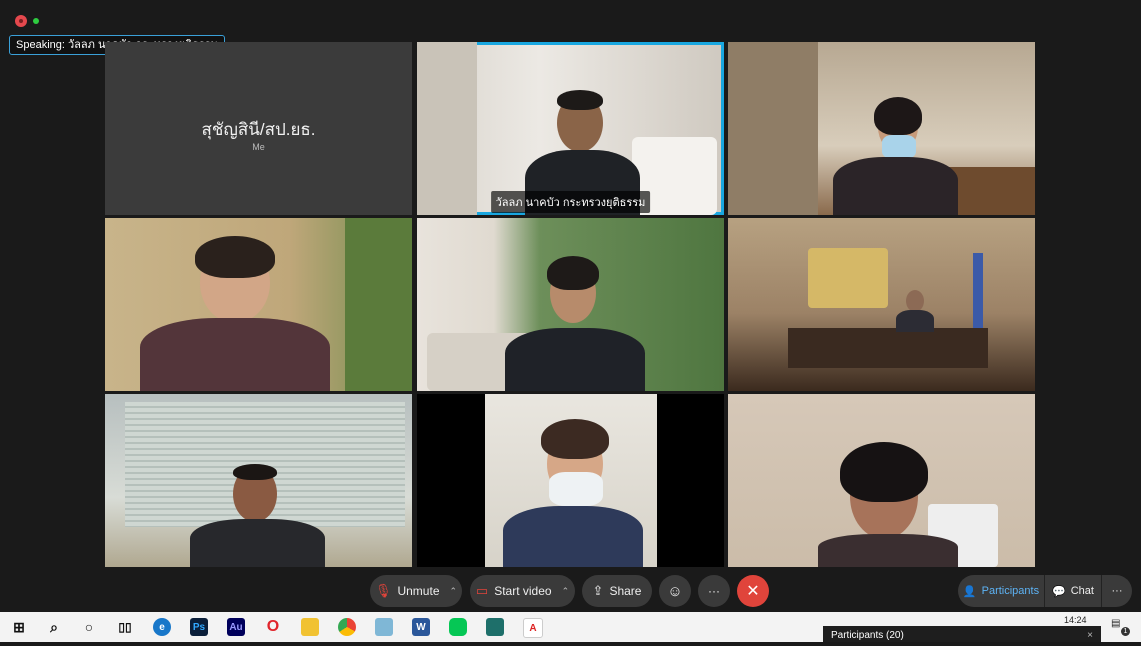 The height and width of the screenshot is (646, 1141). Describe the element at coordinates (533, 628) in the screenshot. I see `acrobat-icon: A` at that location.